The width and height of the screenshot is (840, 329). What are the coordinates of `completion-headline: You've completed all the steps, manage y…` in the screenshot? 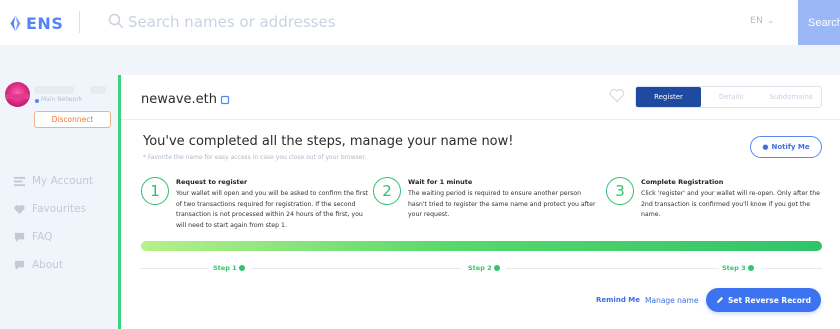 It's located at (328, 141).